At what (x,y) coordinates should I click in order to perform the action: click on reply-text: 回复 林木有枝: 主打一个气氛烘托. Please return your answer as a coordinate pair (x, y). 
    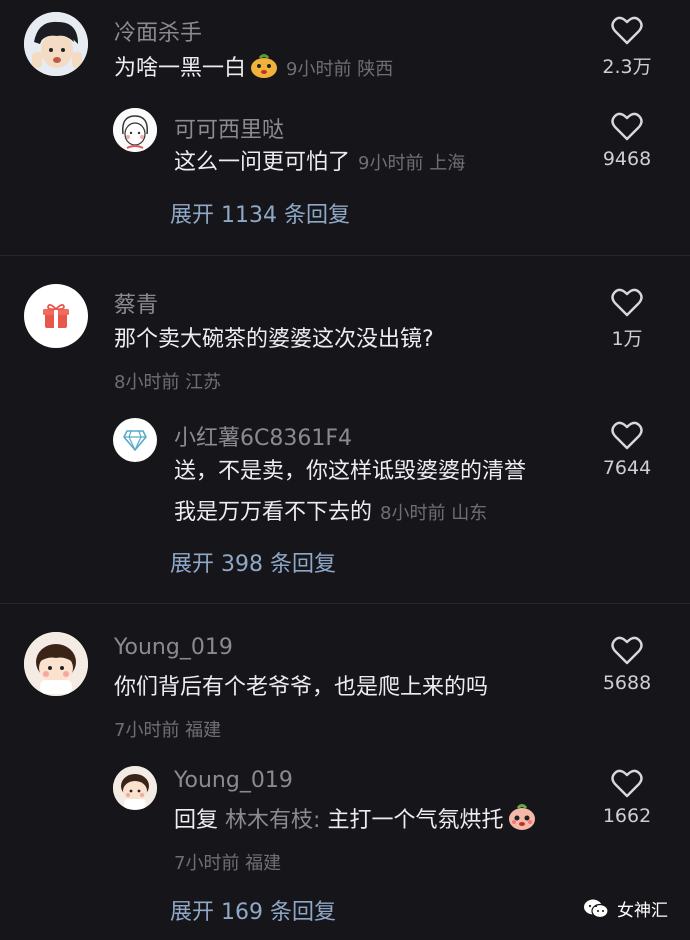
    Looking at the image, I should click on (355, 822).